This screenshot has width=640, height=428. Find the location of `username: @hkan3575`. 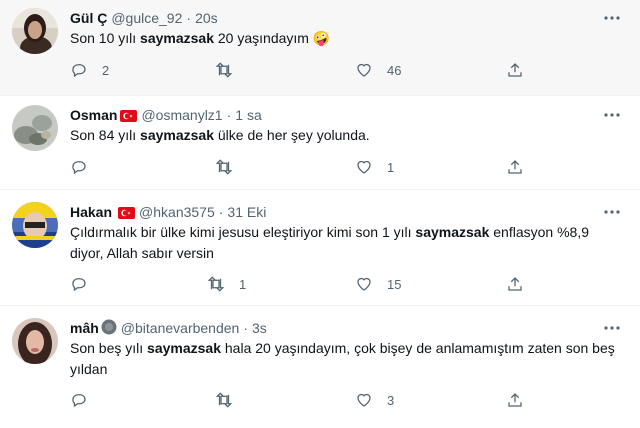

username: @hkan3575 is located at coordinates (177, 212).